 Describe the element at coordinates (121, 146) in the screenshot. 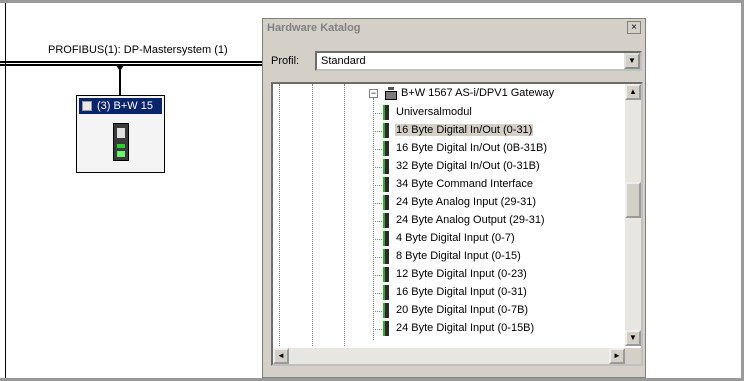

I see `device-led-icon` at that location.